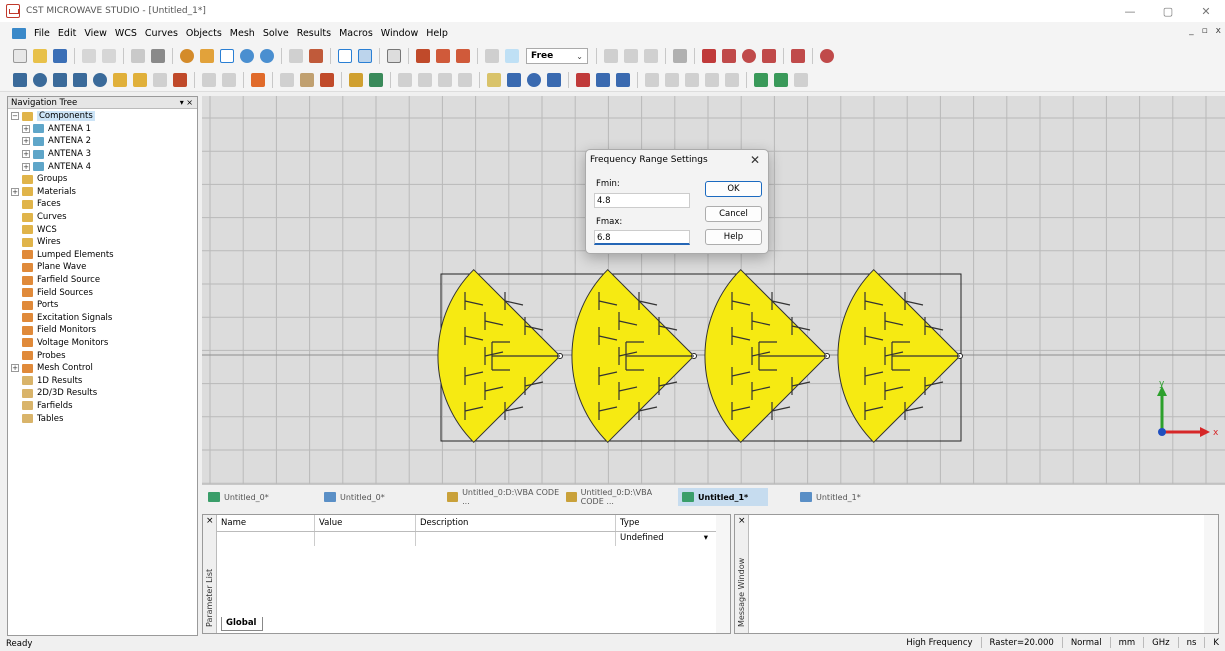 The height and width of the screenshot is (651, 1225). I want to click on status-view-mode: Normal, so click(1086, 643).